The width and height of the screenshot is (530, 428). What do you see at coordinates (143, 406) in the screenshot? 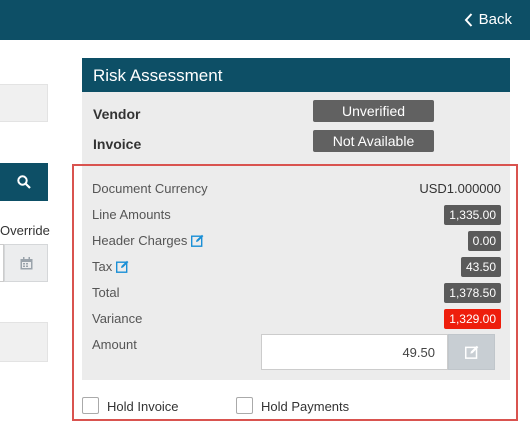
I see `hold-invoice-label: Hold Invoice` at bounding box center [143, 406].